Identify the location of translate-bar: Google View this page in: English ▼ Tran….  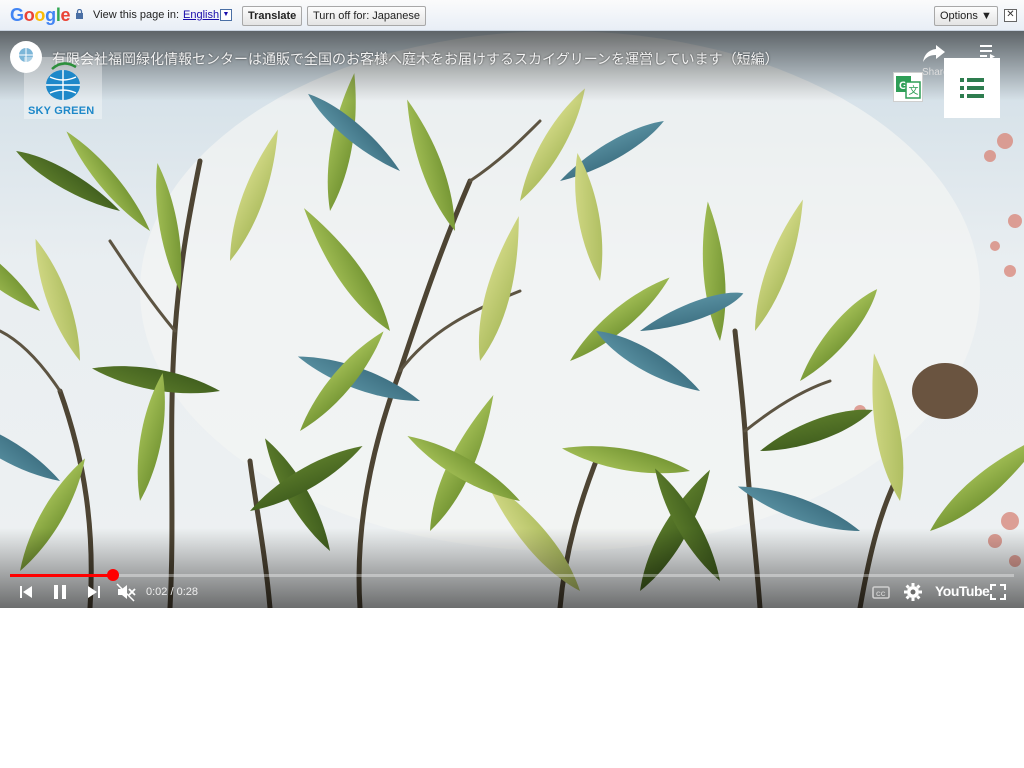
(512, 15).